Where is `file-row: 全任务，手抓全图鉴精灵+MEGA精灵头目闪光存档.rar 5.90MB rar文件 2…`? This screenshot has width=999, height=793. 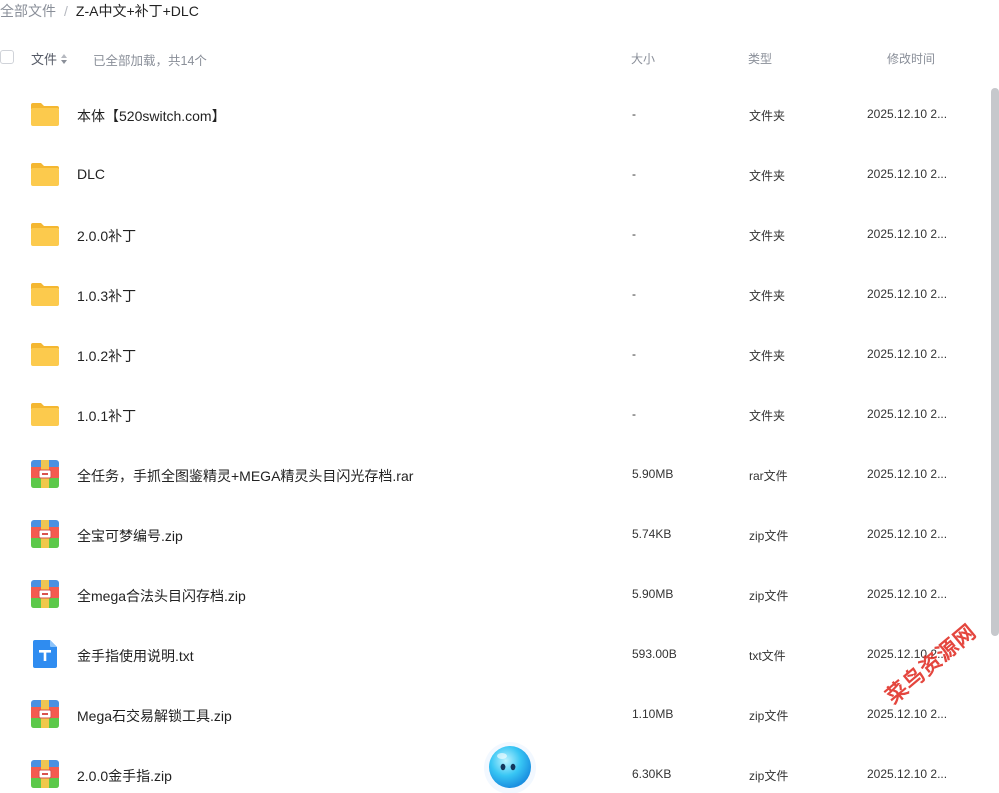
file-row: 全任务，手抓全图鉴精灵+MEGA精灵头目闪光存档.rar 5.90MB rar文件 2… is located at coordinates (492, 474).